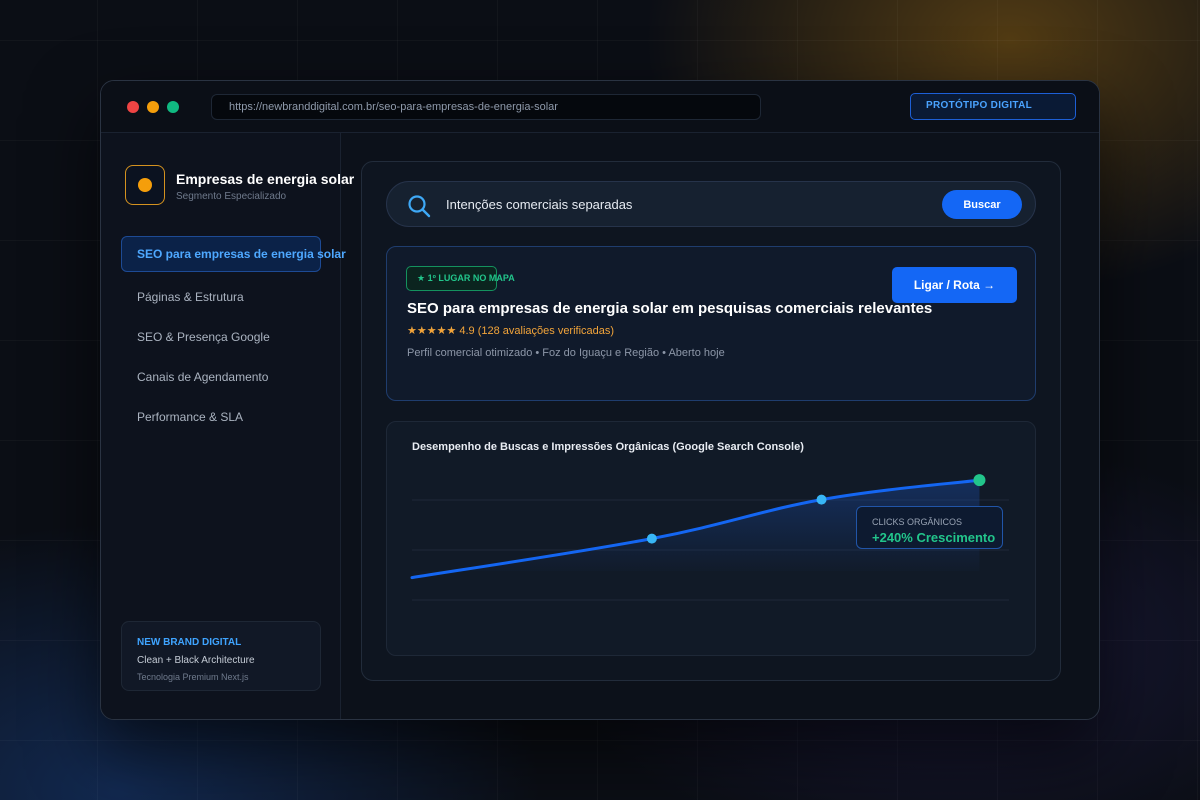 The width and height of the screenshot is (1200, 800). Describe the element at coordinates (221, 297) in the screenshot. I see `sidebar-item-paginas-estrutura: Páginas & Estrutura` at that location.